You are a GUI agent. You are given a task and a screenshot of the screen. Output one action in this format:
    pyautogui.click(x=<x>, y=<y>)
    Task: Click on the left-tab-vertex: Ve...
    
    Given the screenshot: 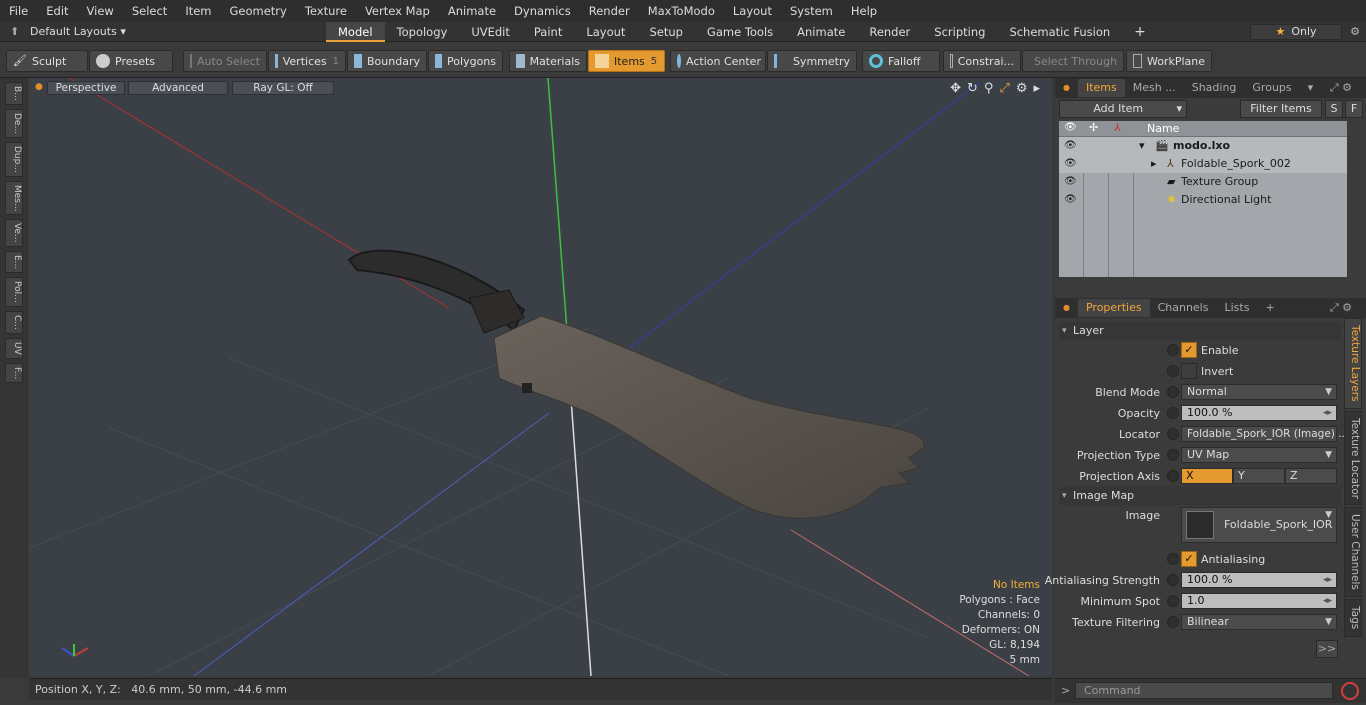 What is the action you would take?
    pyautogui.click(x=14, y=233)
    